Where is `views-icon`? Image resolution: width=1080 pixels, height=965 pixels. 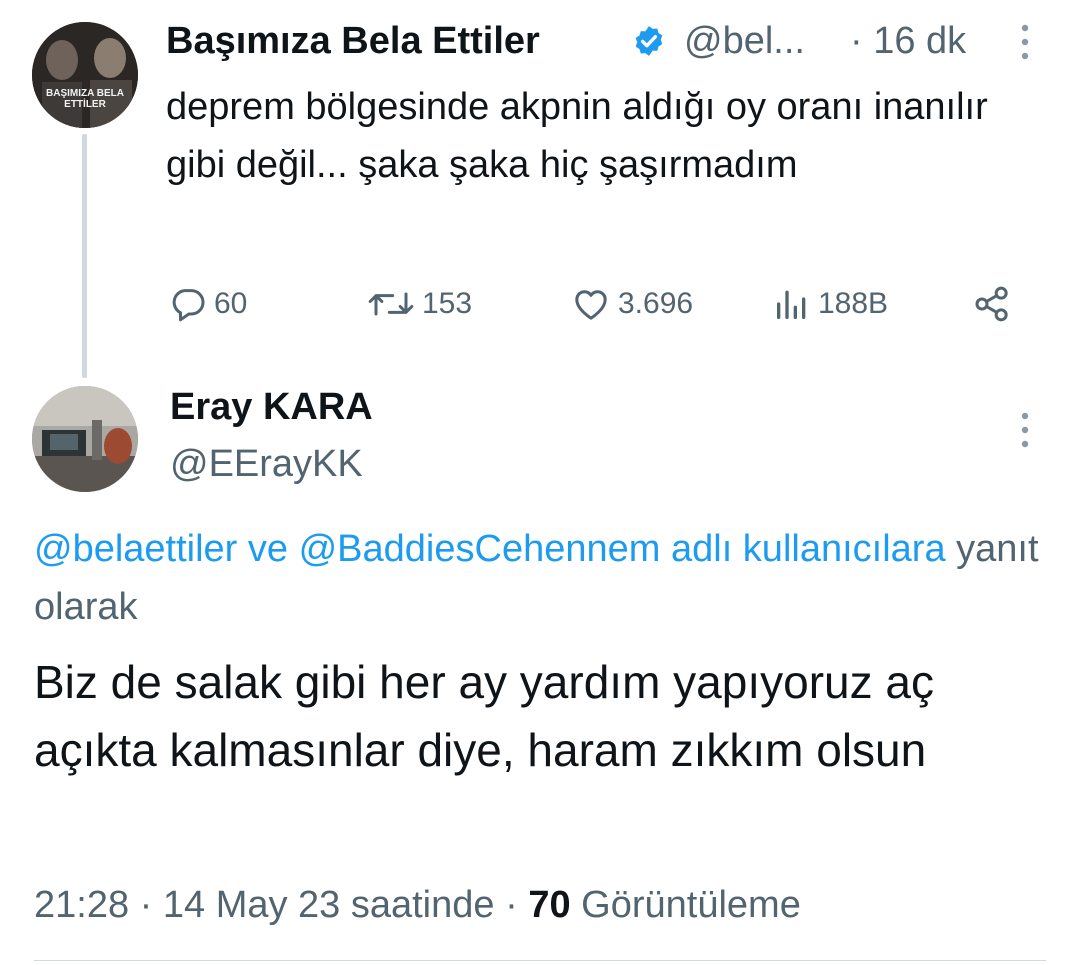 views-icon is located at coordinates (791, 304).